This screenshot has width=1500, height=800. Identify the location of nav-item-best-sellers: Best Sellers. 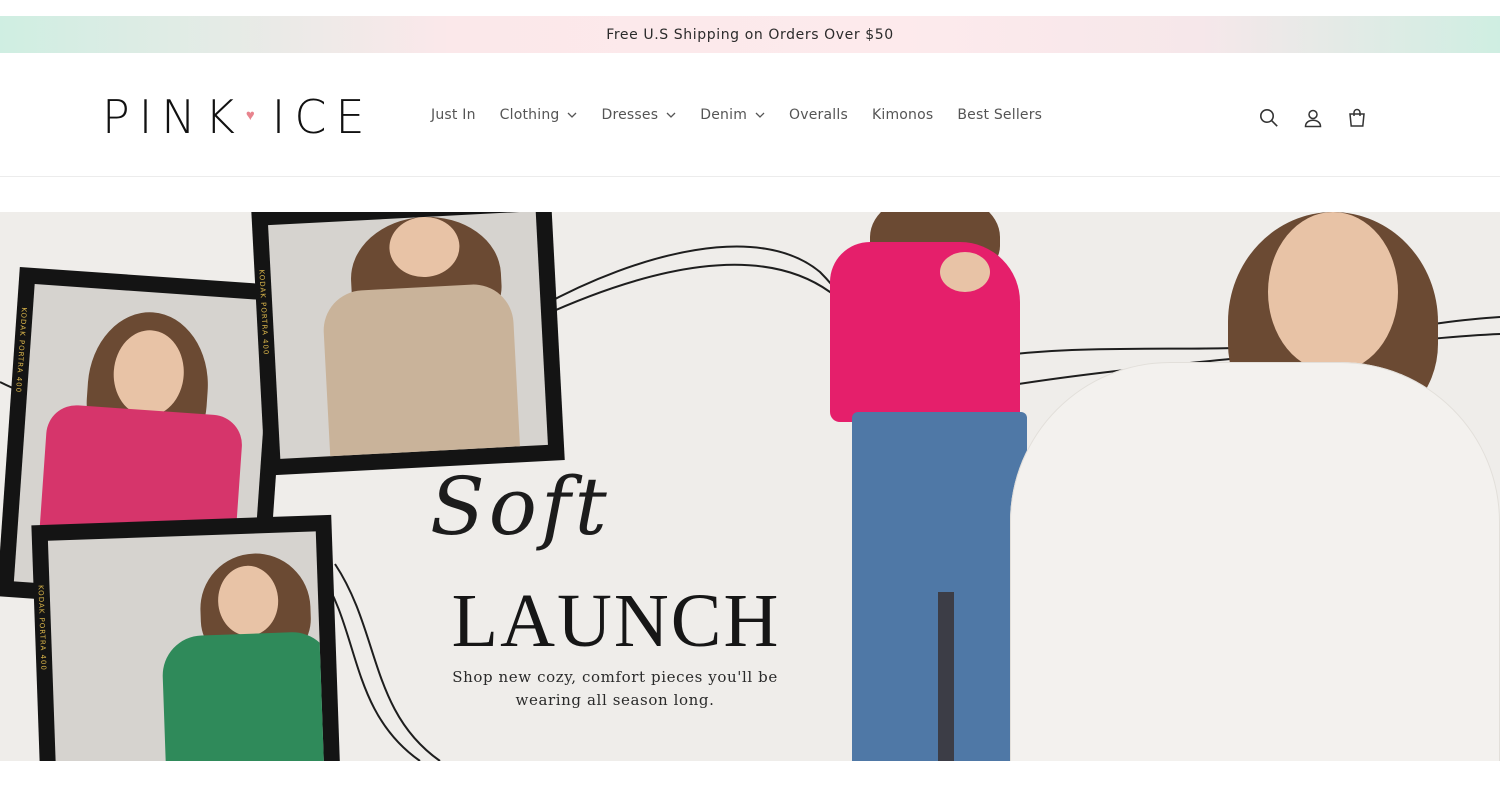
(999, 115).